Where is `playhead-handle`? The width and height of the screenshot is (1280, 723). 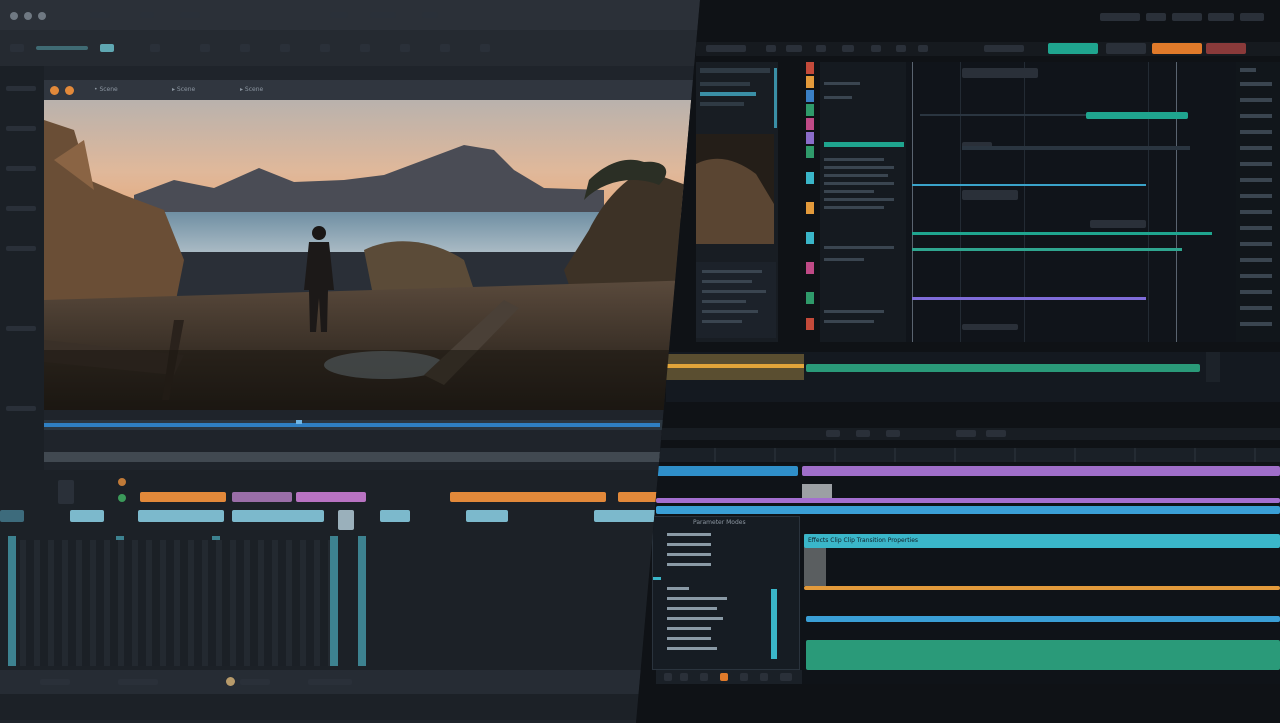
playhead-handle is located at coordinates (299, 422).